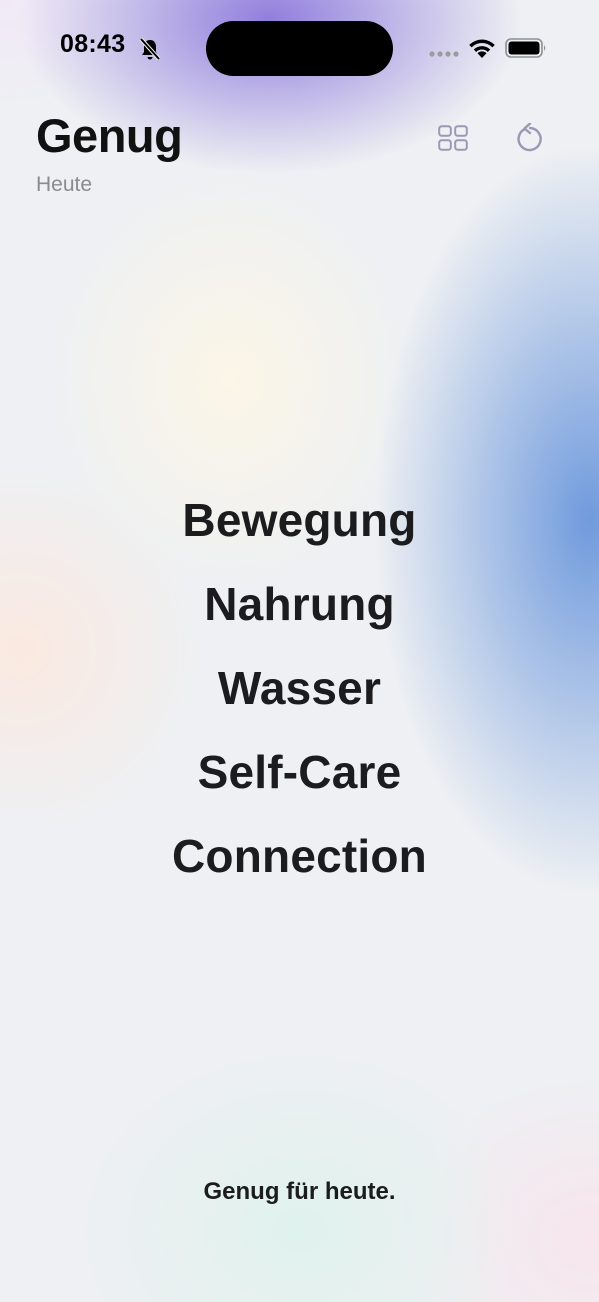  I want to click on app-title: Genug, so click(109, 135).